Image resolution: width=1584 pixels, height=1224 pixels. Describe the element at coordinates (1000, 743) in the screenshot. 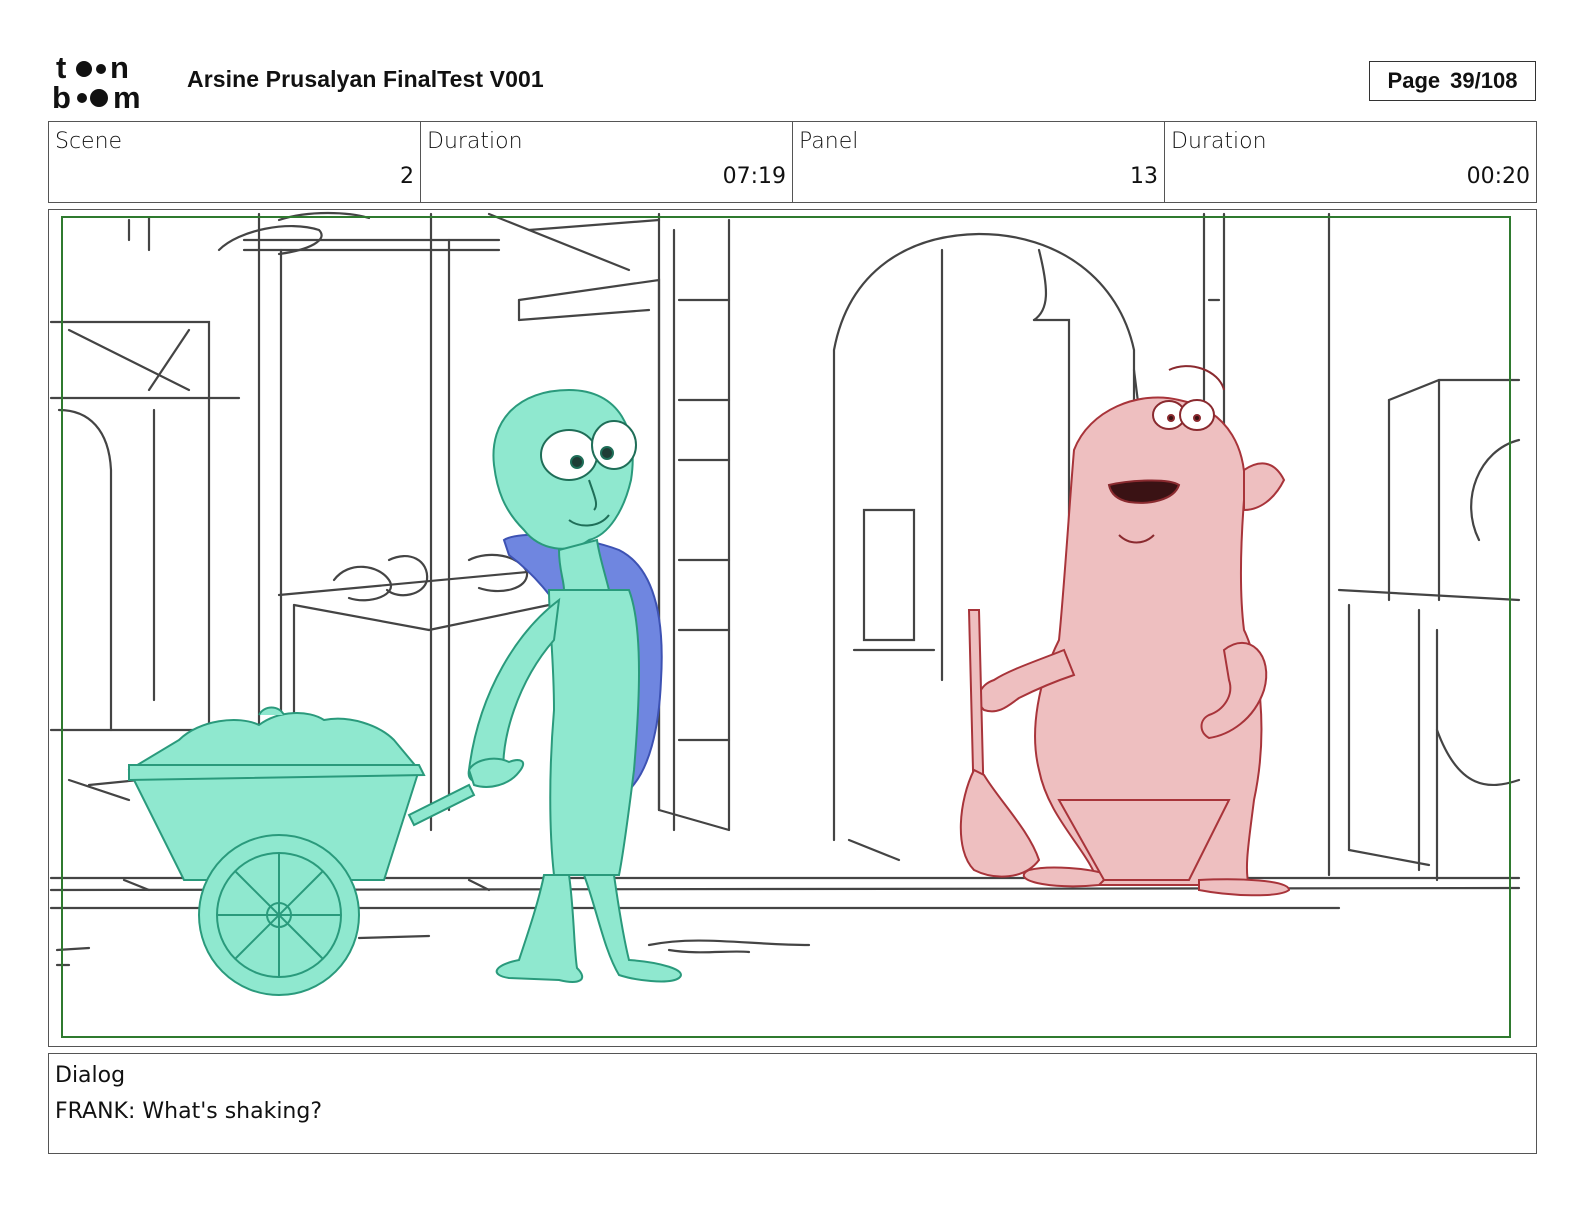

I see `broom` at that location.